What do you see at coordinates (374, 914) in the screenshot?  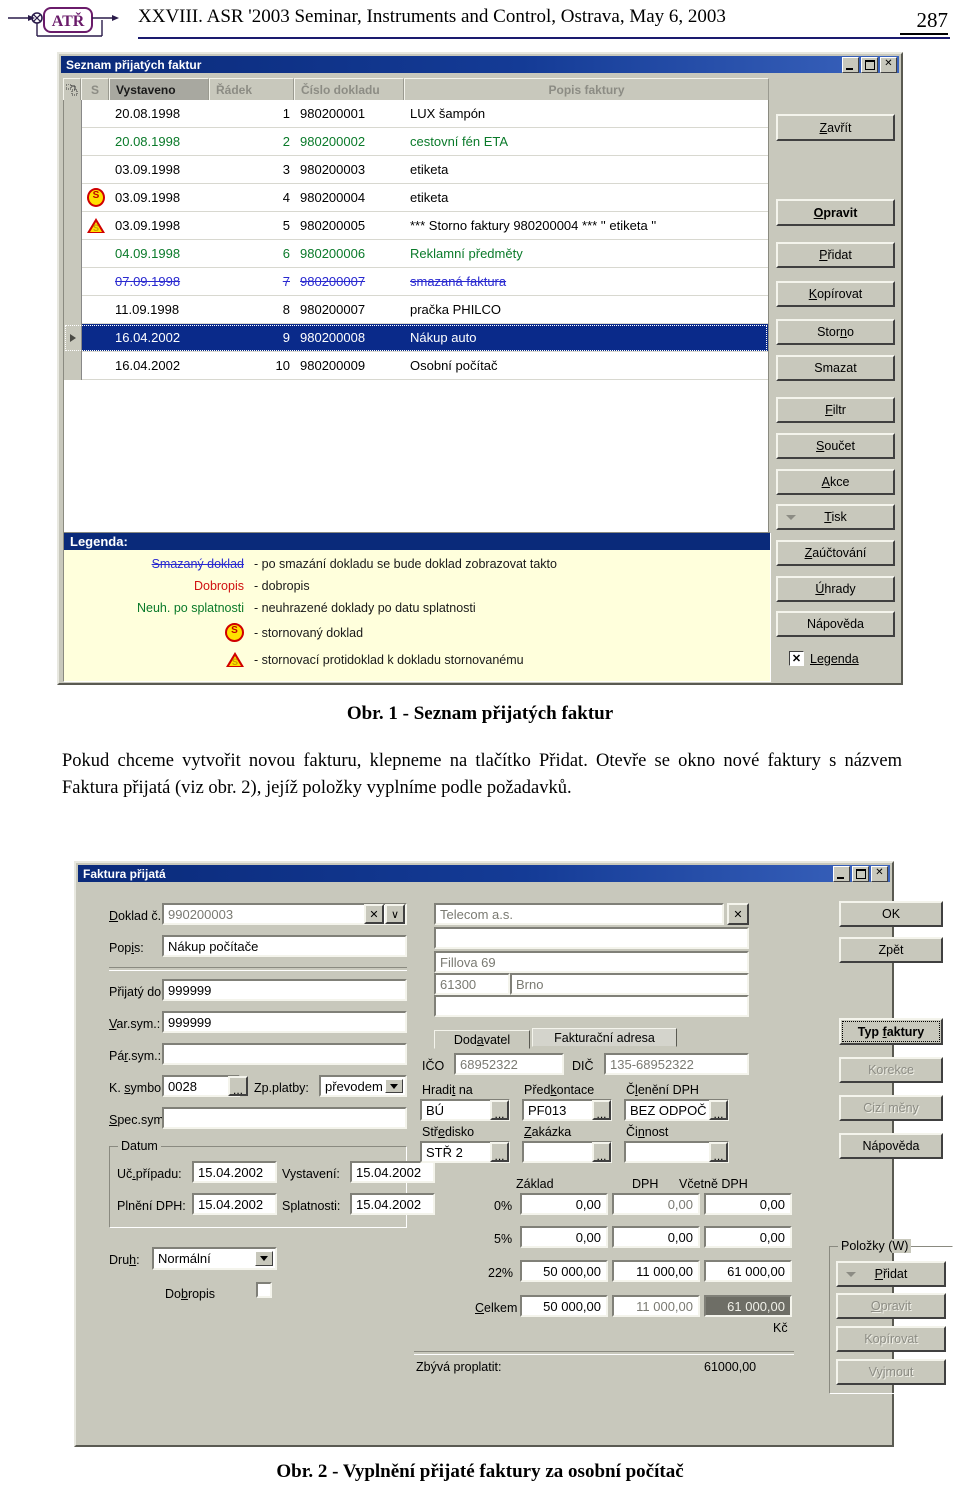 I see `clear-doklad-button: ✕` at bounding box center [374, 914].